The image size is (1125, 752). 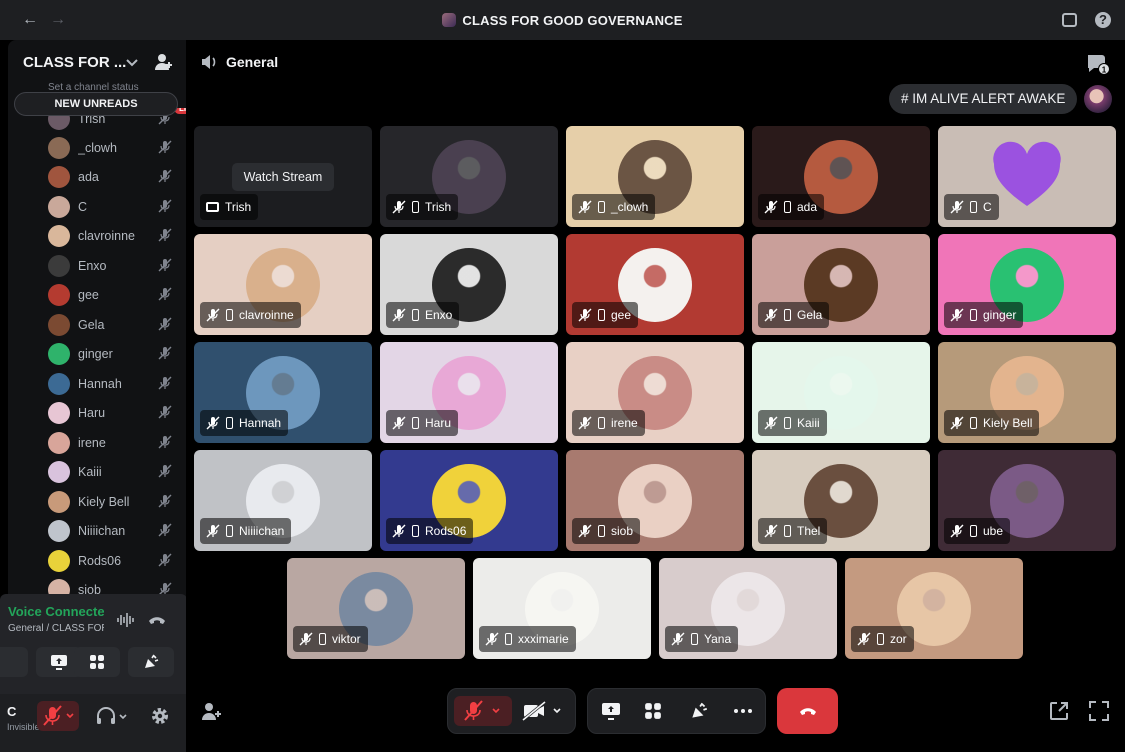 I want to click on user-panel: C Invisible, so click(x=93, y=723).